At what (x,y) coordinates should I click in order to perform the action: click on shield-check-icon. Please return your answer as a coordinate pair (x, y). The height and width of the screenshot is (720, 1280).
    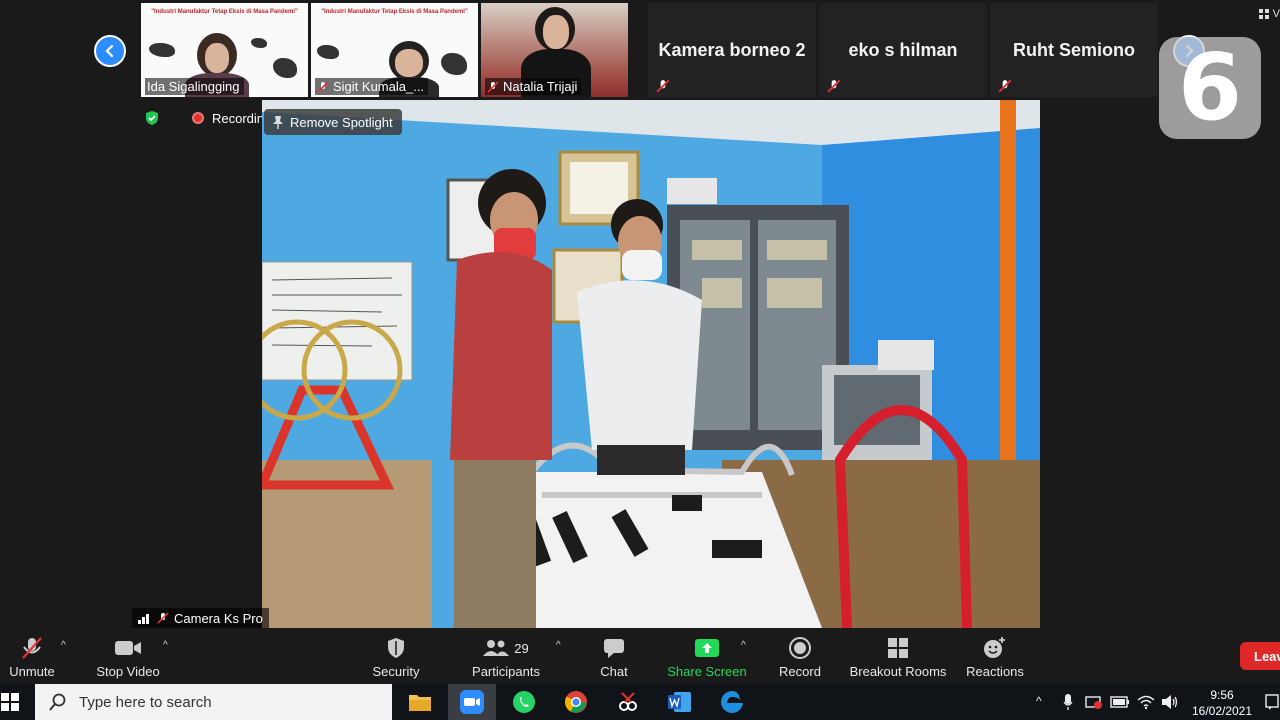
    Looking at the image, I should click on (152, 118).